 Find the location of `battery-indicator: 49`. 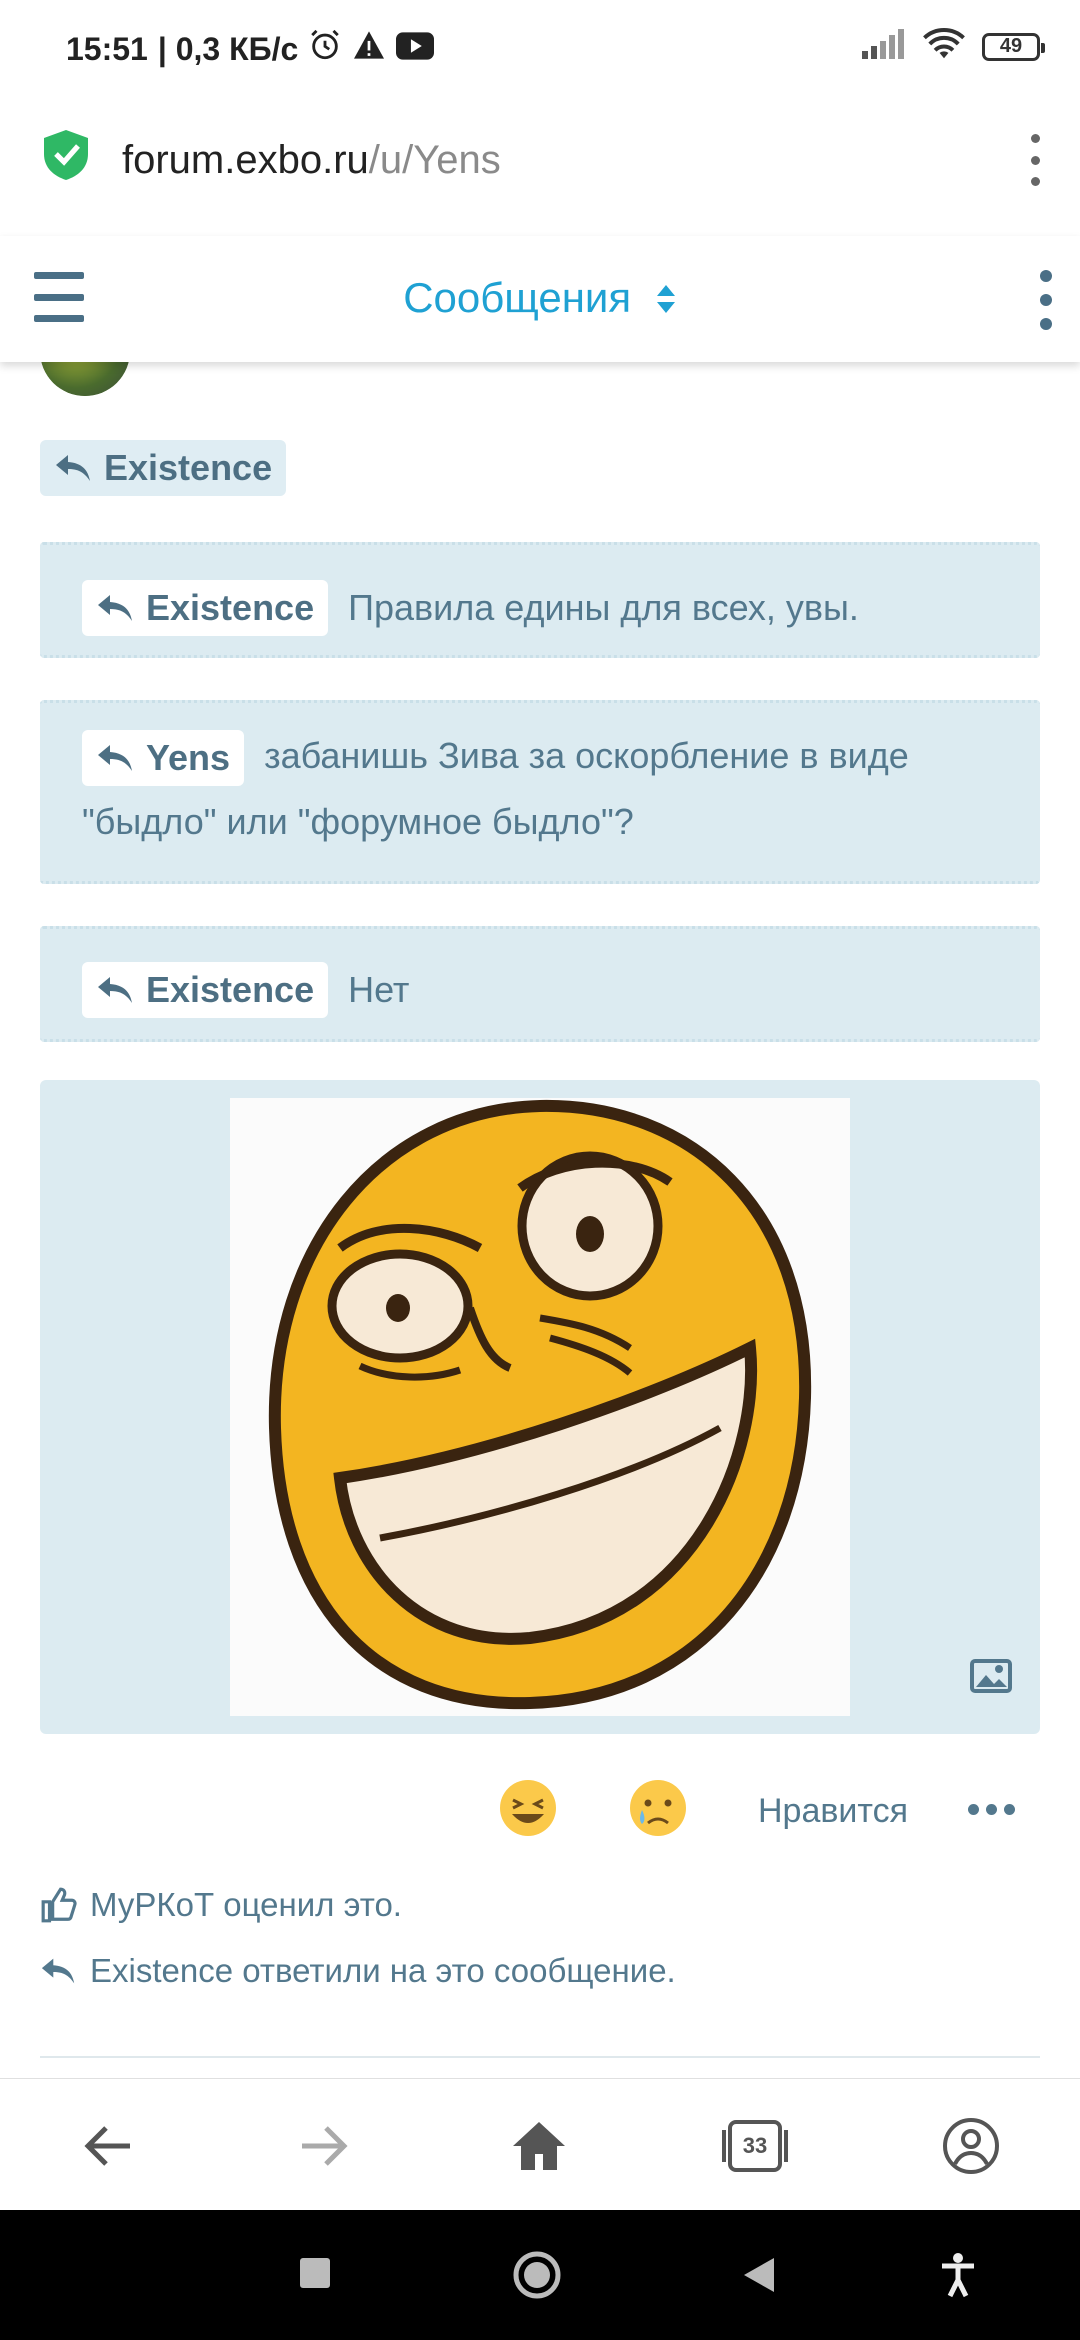

battery-indicator: 49 is located at coordinates (1013, 46).